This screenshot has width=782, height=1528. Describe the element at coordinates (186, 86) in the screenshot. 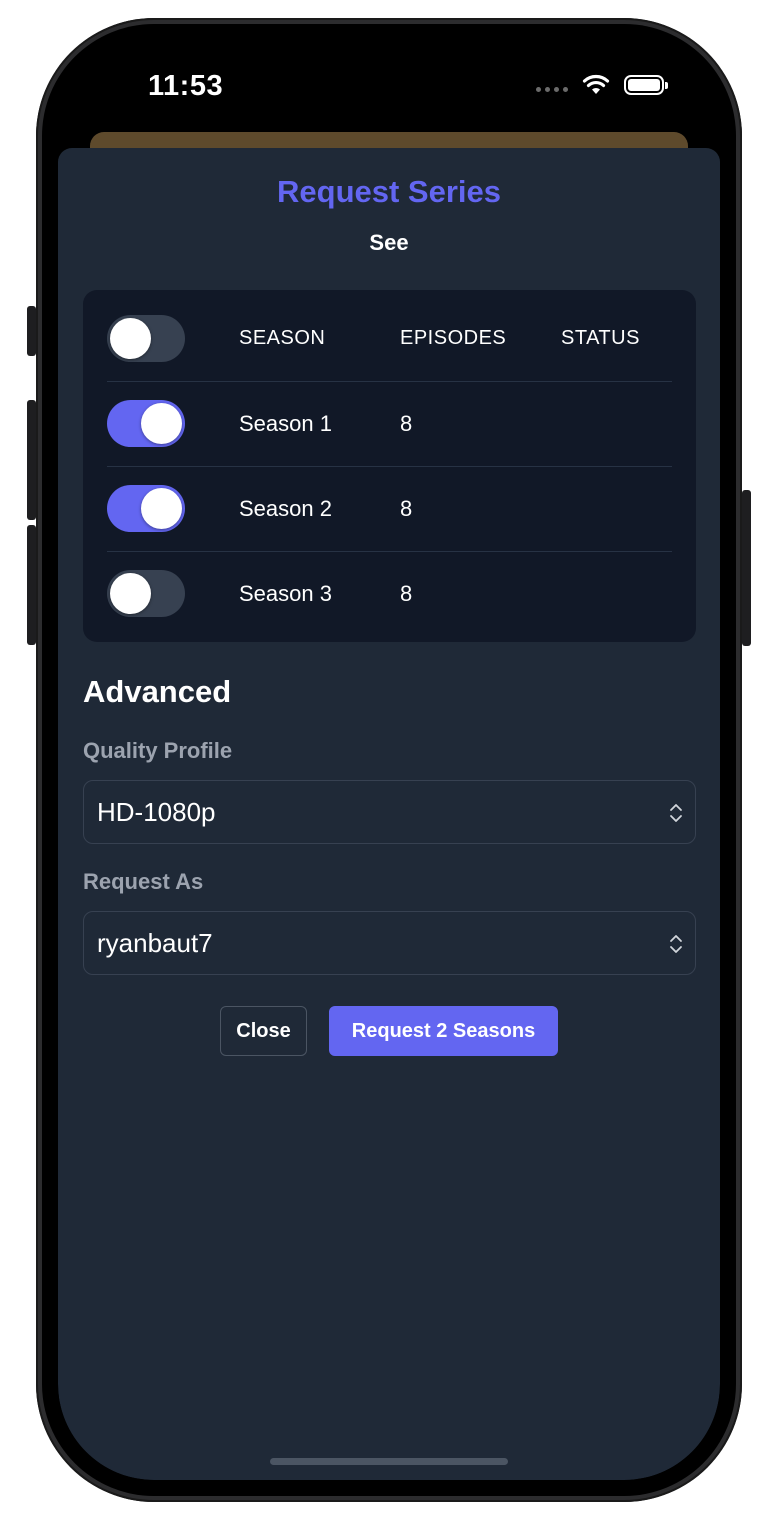

I see `status-time: 11:53` at that location.